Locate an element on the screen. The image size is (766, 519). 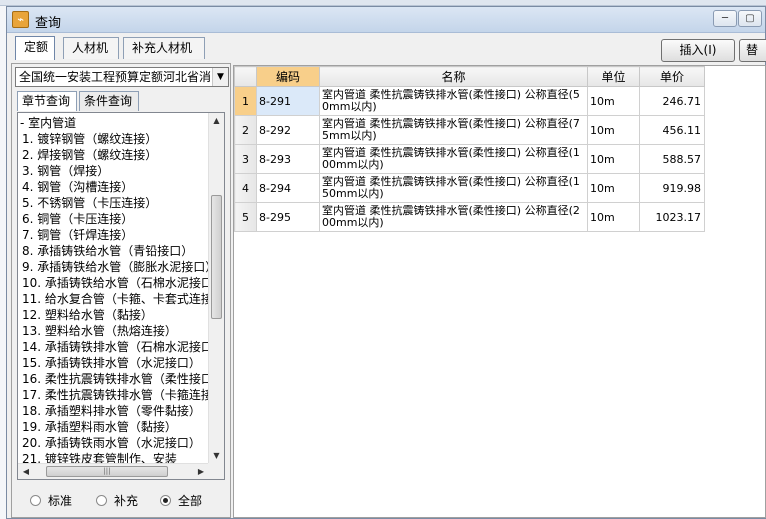
tree-item: 18. 承插塑料排水管（零件黏接） is located at coordinates (114, 411).